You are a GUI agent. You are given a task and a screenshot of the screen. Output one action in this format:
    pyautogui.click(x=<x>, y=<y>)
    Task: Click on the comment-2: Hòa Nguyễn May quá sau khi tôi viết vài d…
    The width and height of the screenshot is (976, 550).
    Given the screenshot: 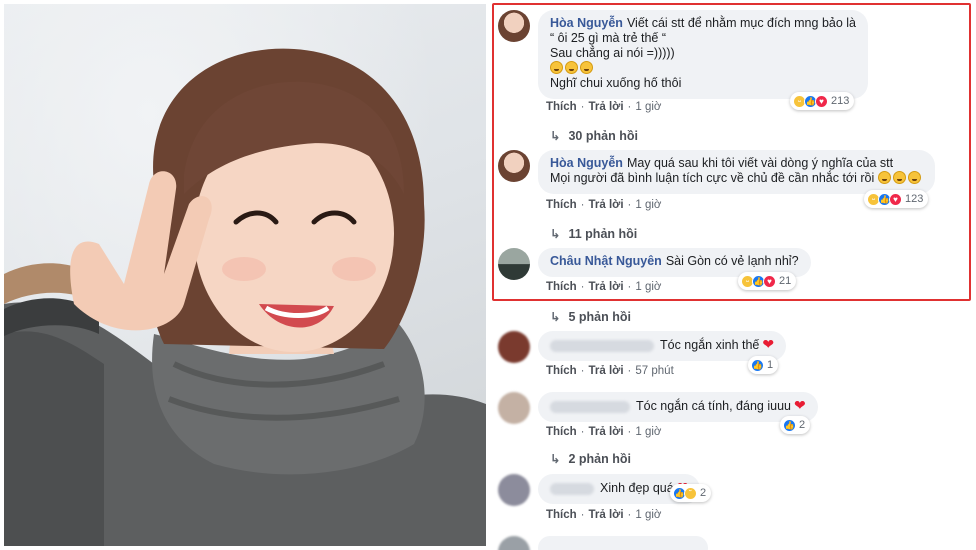 What is the action you would take?
    pyautogui.click(x=716, y=172)
    